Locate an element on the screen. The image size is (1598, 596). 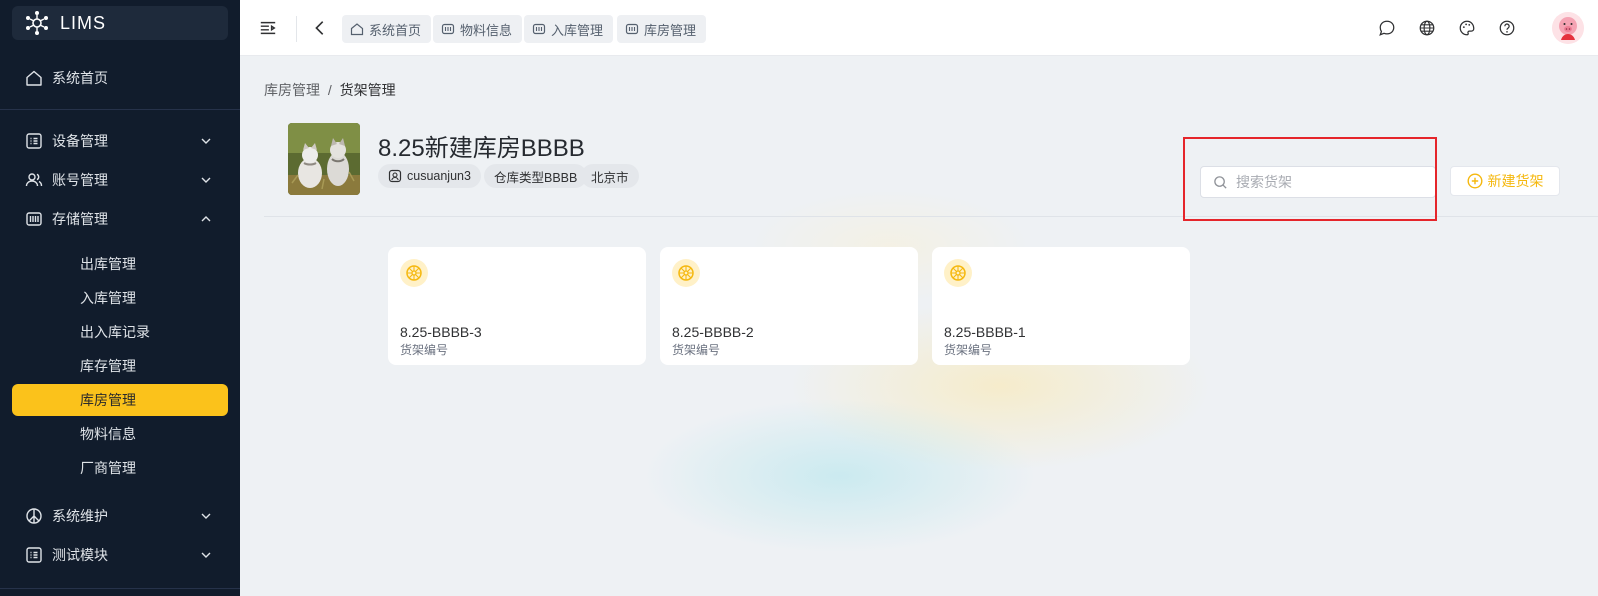
shelf-name: 8.25-BBBB-1 is located at coordinates (985, 332).